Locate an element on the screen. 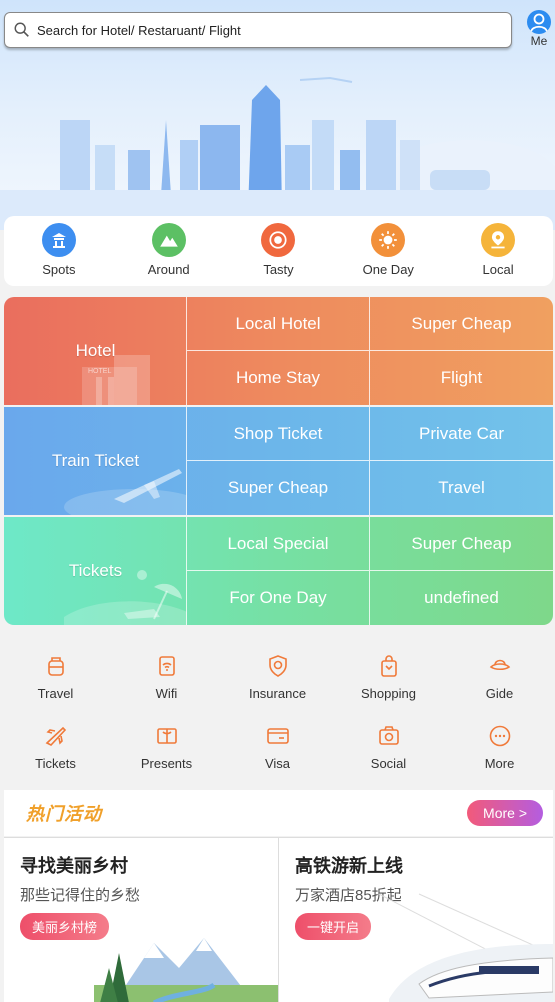 The height and width of the screenshot is (1002, 555). service-label: Travel is located at coordinates (55, 693).